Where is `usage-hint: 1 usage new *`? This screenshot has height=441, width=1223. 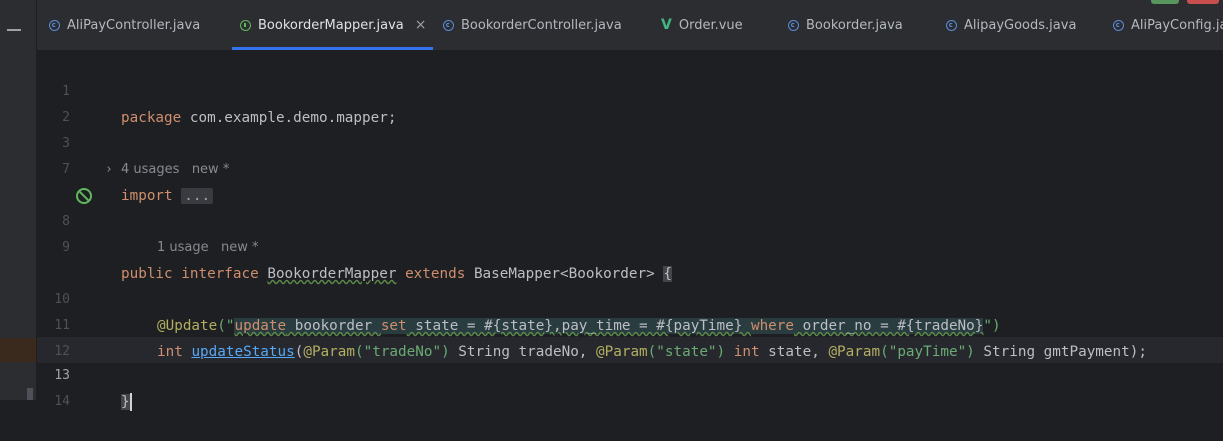 usage-hint: 1 usage new * is located at coordinates (208, 248).